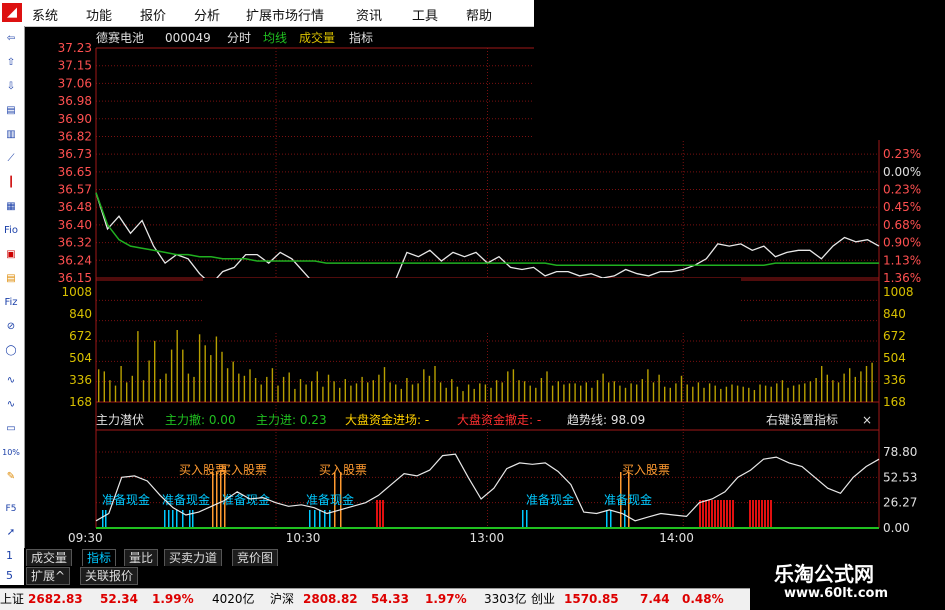 Image resolution: width=945 pixels, height=610 pixels. What do you see at coordinates (390, 599) in the screenshot?
I see `index-hs-change: 54.33` at bounding box center [390, 599].